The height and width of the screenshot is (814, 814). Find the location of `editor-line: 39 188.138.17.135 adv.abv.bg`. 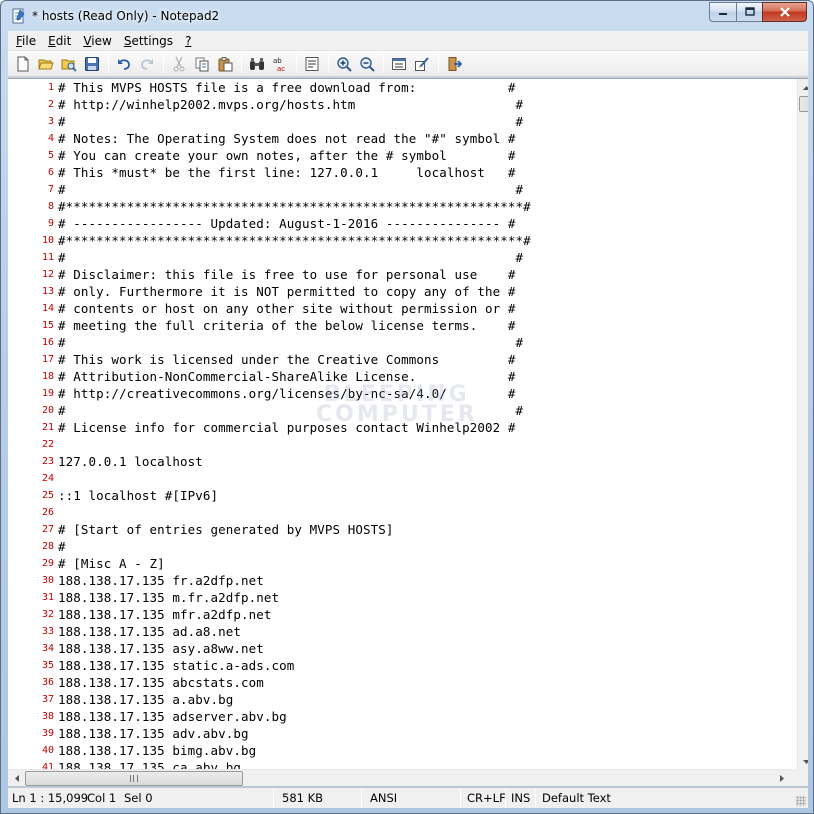

editor-line: 39 188.138.17.135 adv.abv.bg is located at coordinates (399, 733).